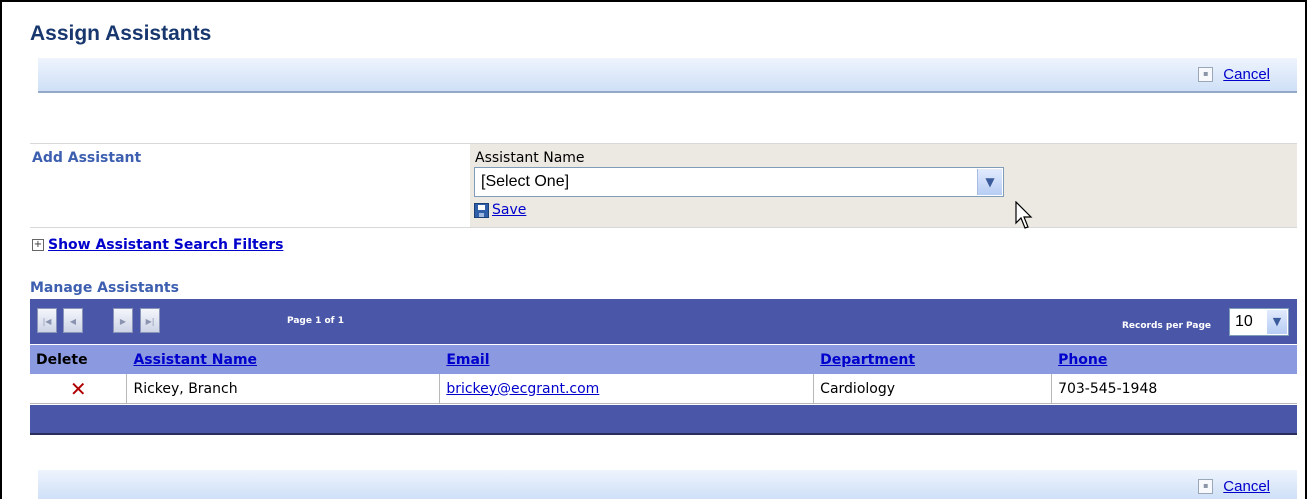  What do you see at coordinates (165, 245) in the screenshot?
I see `show-search-filters-link: Show Assistant Search Filters` at bounding box center [165, 245].